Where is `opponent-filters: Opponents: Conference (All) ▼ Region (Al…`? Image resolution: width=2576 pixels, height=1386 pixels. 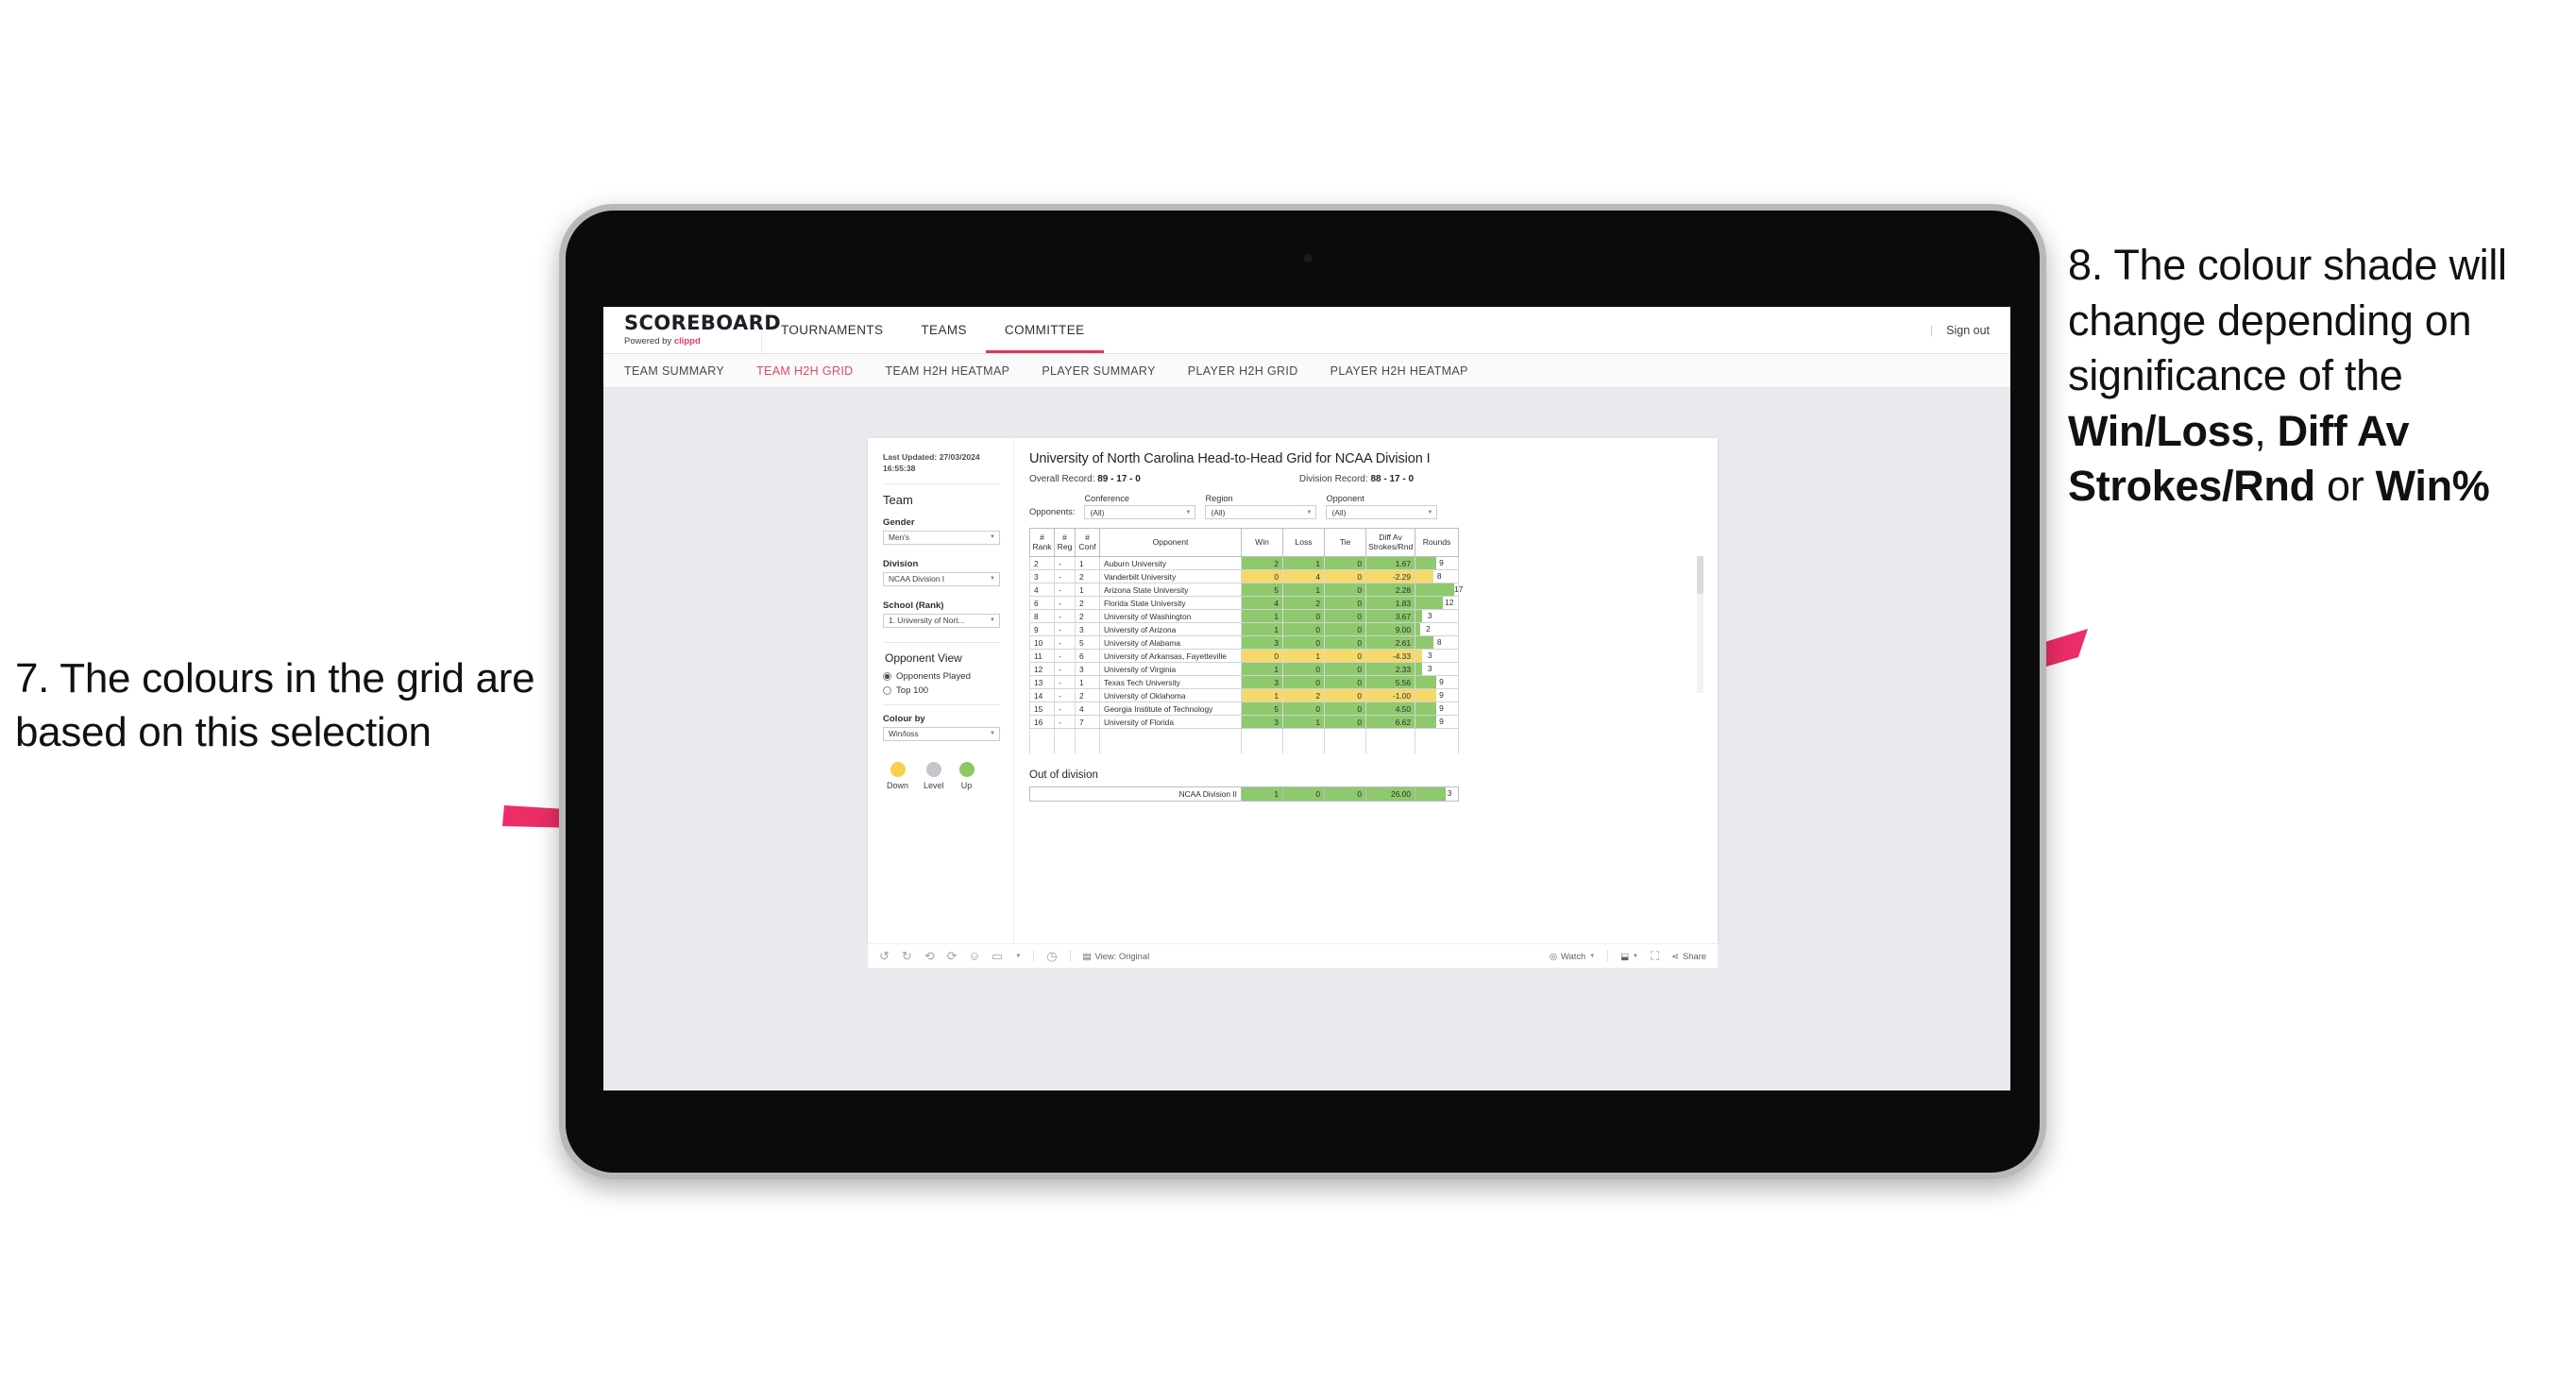
opponent-filters: Opponents: Conference (All) ▼ Region (Al… is located at coordinates (1366, 506).